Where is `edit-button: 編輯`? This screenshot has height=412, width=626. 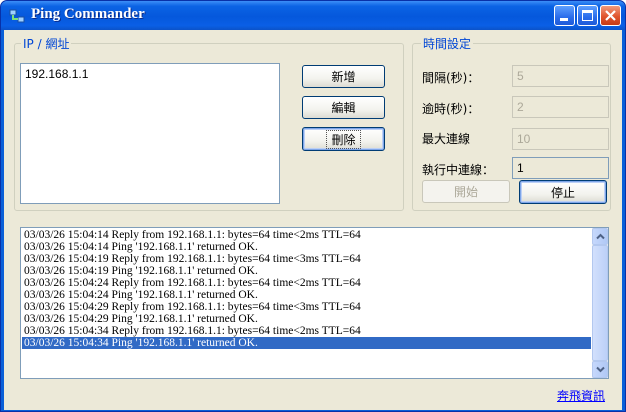
edit-button: 編輯 is located at coordinates (343, 107).